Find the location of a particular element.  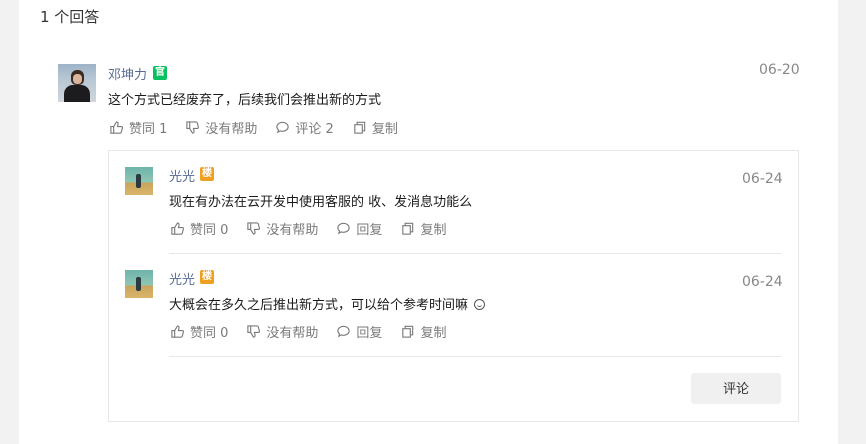

comments-button: 评论 2 is located at coordinates (304, 127).